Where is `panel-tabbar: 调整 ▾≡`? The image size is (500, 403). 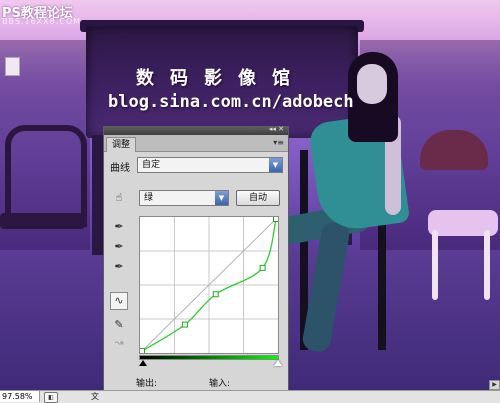 panel-tabbar: 调整 ▾≡ is located at coordinates (196, 143).